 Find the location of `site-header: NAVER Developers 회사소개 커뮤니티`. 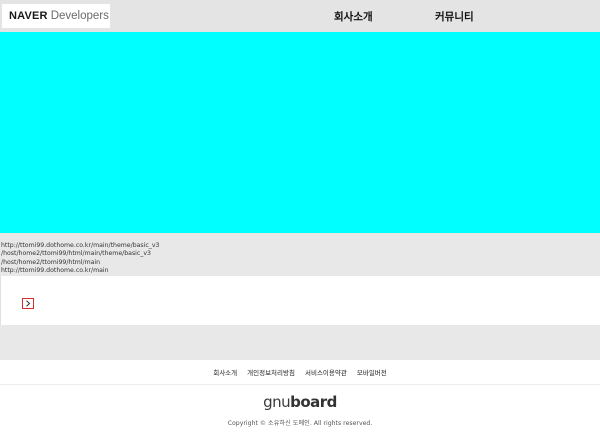

site-header: NAVER Developers 회사소개 커뮤니티 is located at coordinates (300, 16).